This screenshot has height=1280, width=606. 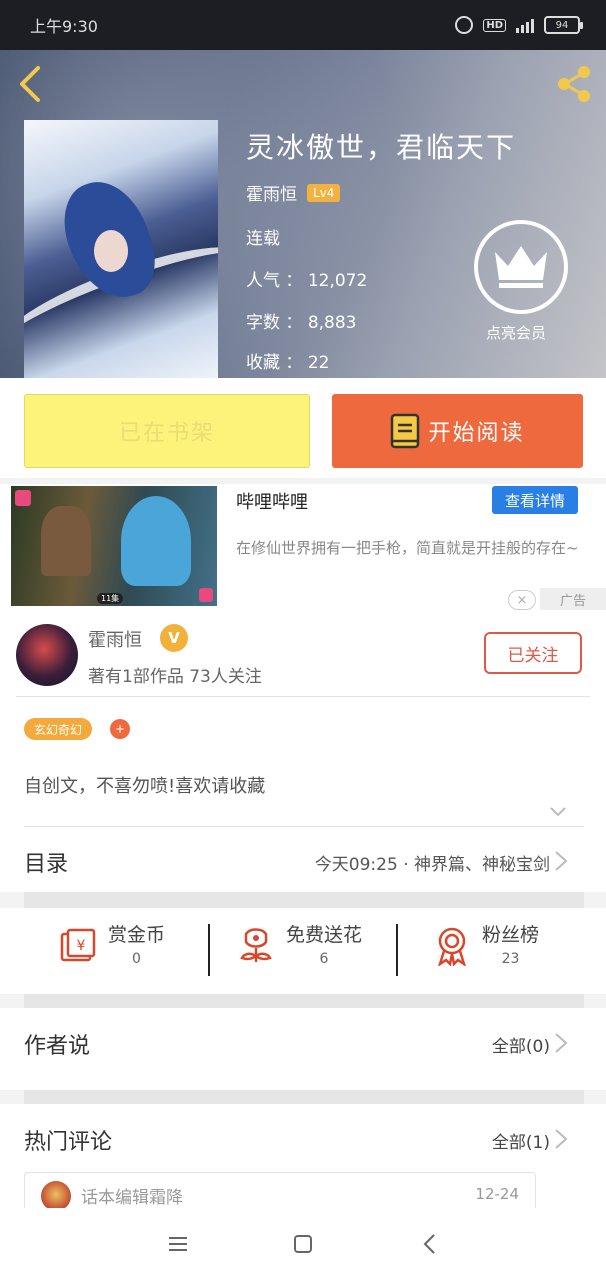 I want to click on hot-comments-title: 热门评论, so click(x=68, y=1142).